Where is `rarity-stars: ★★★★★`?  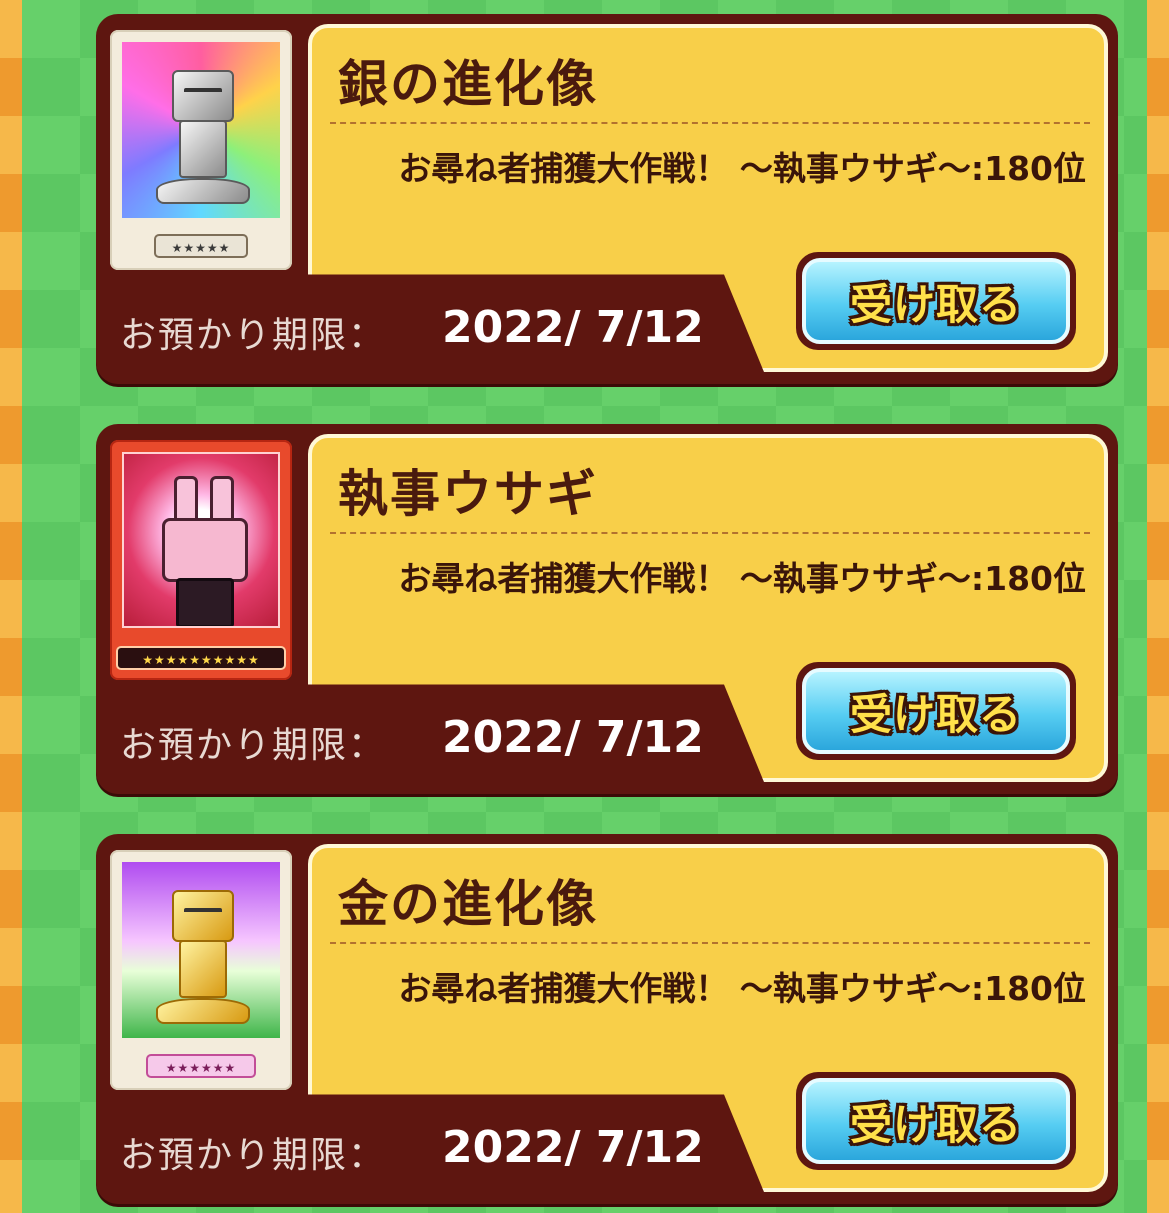
rarity-stars: ★★★★★ is located at coordinates (201, 246).